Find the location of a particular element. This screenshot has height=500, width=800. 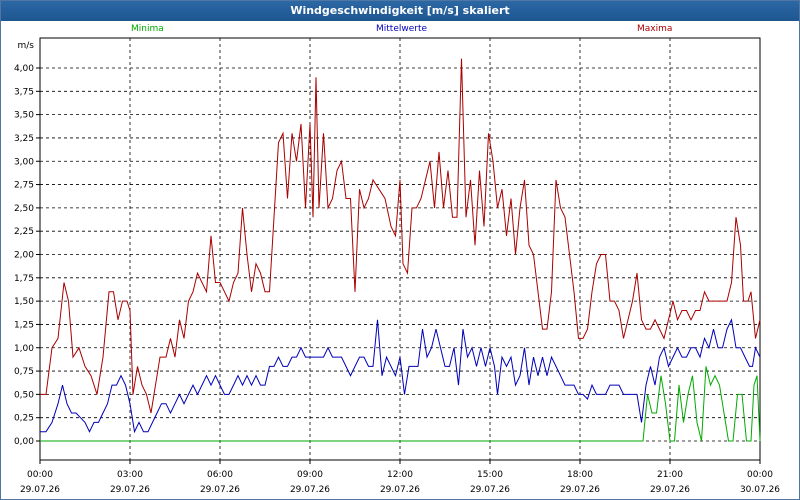

y-tick-label: 0,00 is located at coordinates (24, 442).